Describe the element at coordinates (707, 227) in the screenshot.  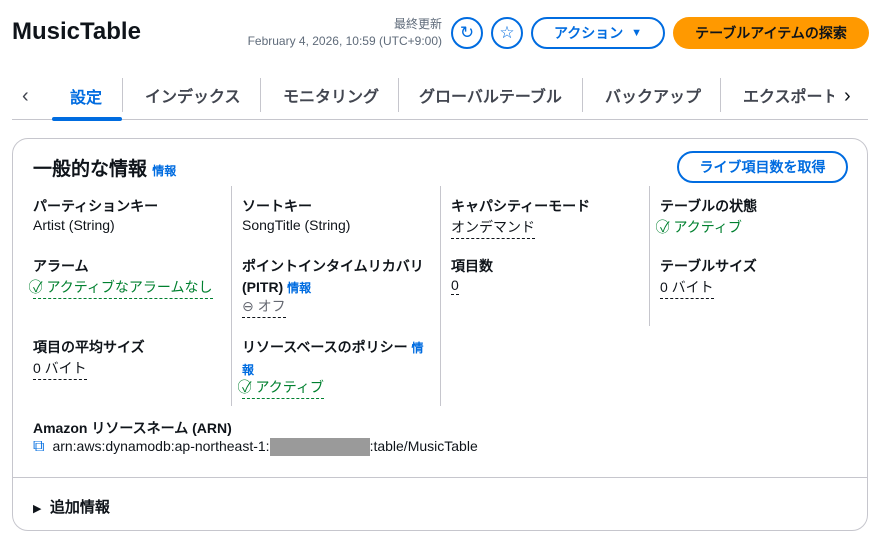
I see `status-text: アクティブ` at that location.